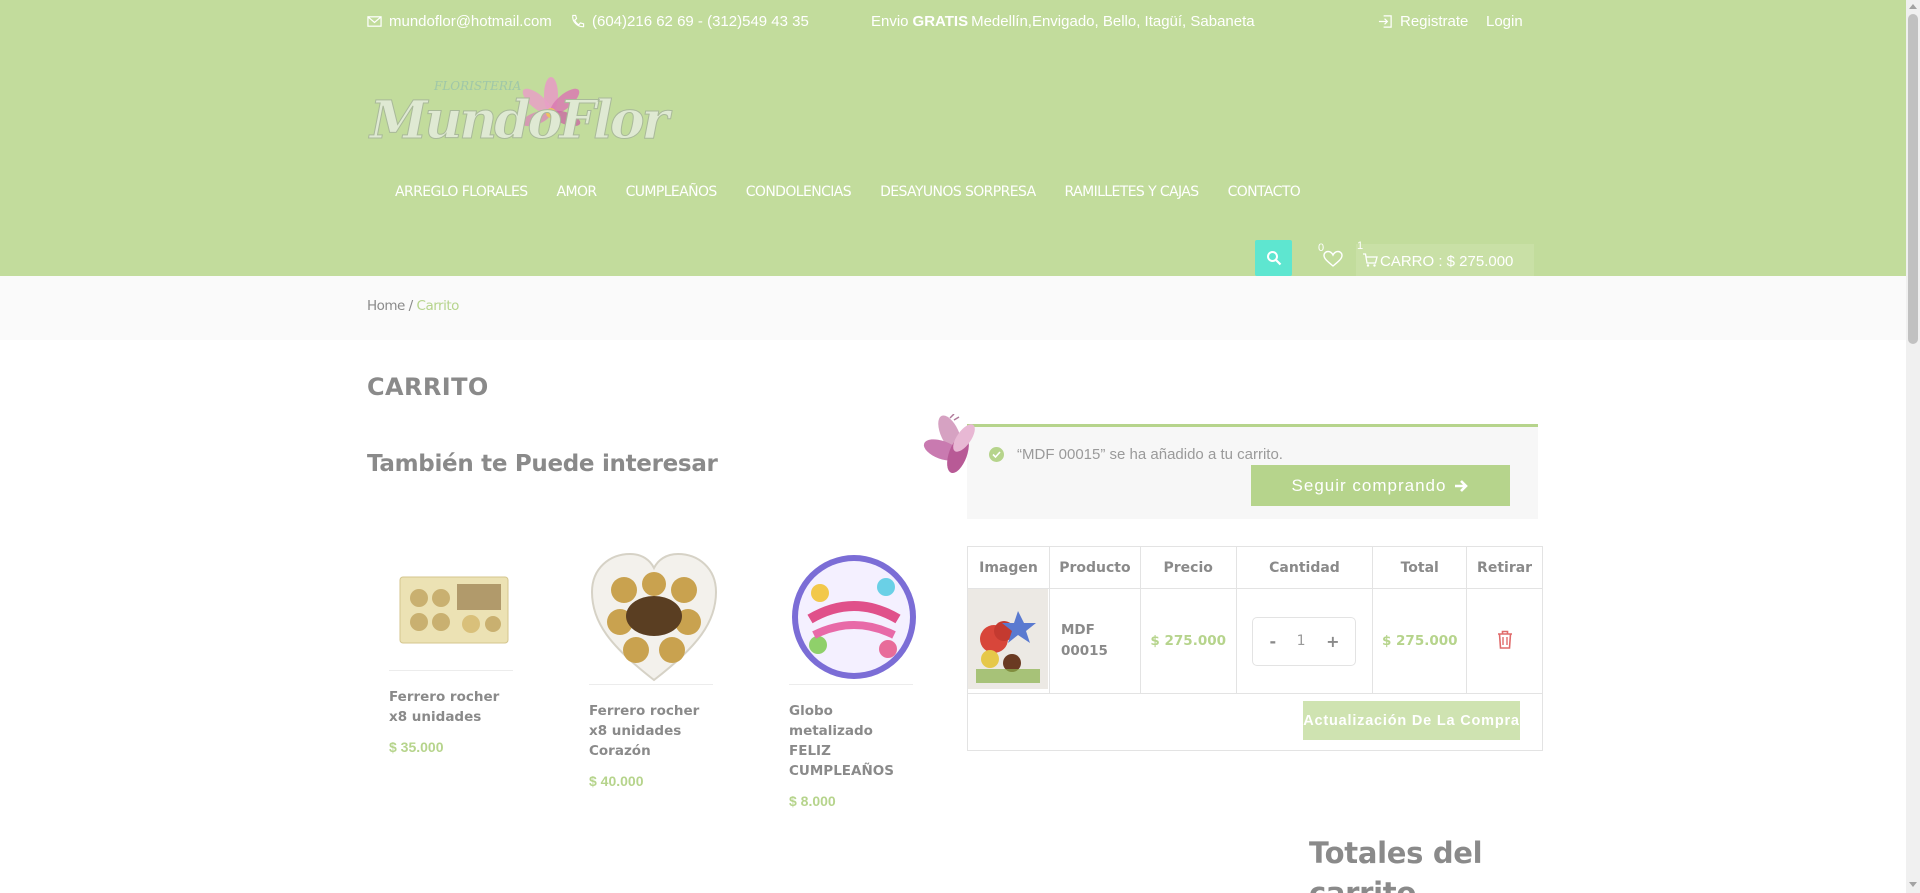 This screenshot has width=1920, height=893. I want to click on cart-item-name: MDF 00015, so click(1094, 641).